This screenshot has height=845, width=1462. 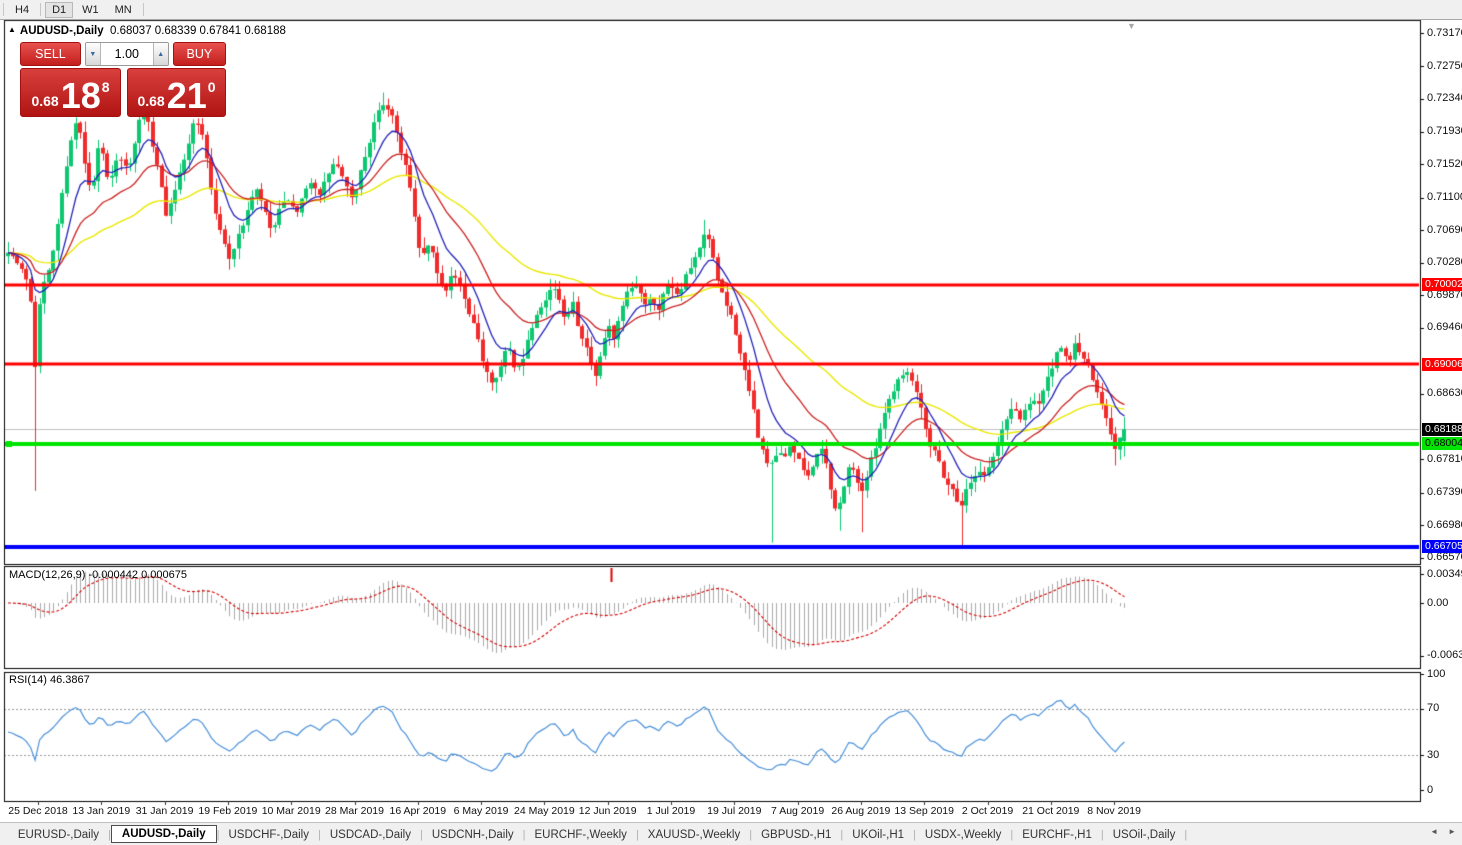 What do you see at coordinates (59, 9) in the screenshot?
I see `timeframe-button-d1: D1` at bounding box center [59, 9].